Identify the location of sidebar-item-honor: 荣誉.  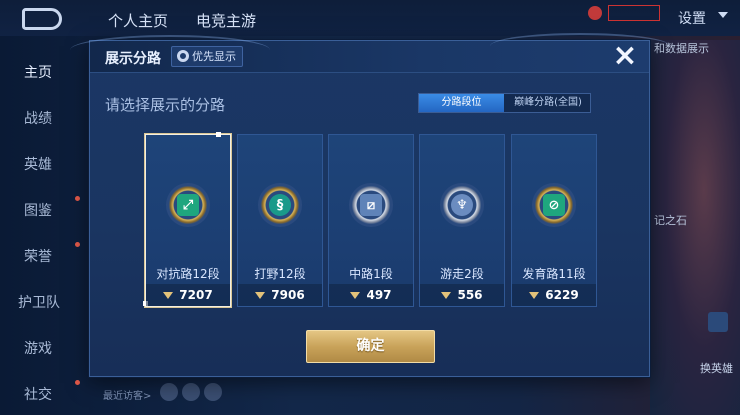
(38, 256).